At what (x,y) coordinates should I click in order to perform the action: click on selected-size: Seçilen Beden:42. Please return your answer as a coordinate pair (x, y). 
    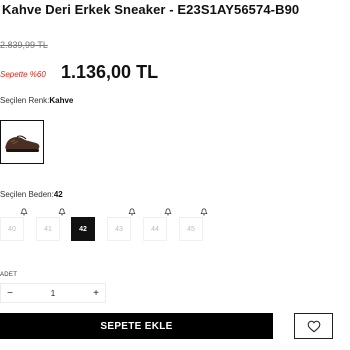
    Looking at the image, I should click on (31, 194).